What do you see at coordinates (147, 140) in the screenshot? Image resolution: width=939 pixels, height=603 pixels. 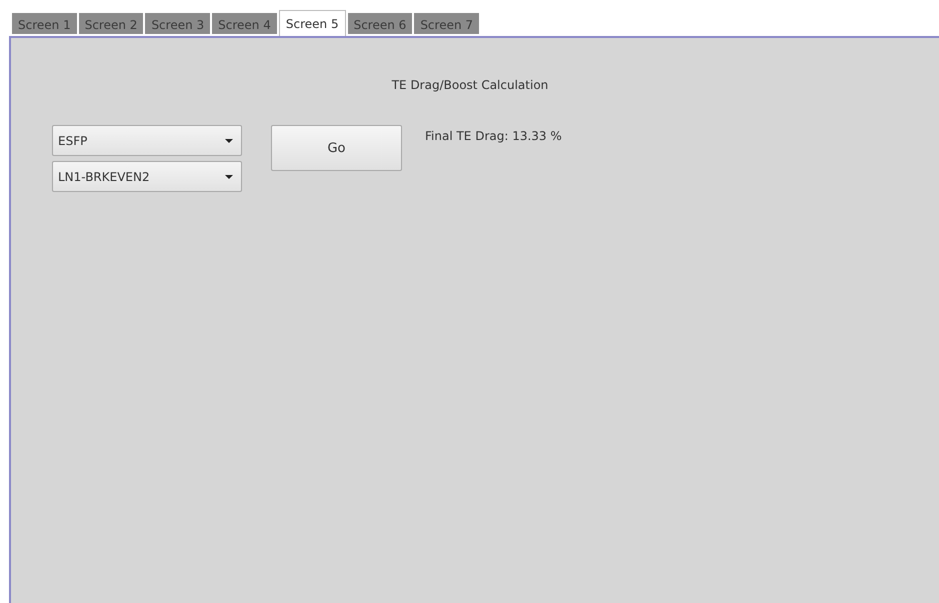 I see `dropdown: ESFP` at bounding box center [147, 140].